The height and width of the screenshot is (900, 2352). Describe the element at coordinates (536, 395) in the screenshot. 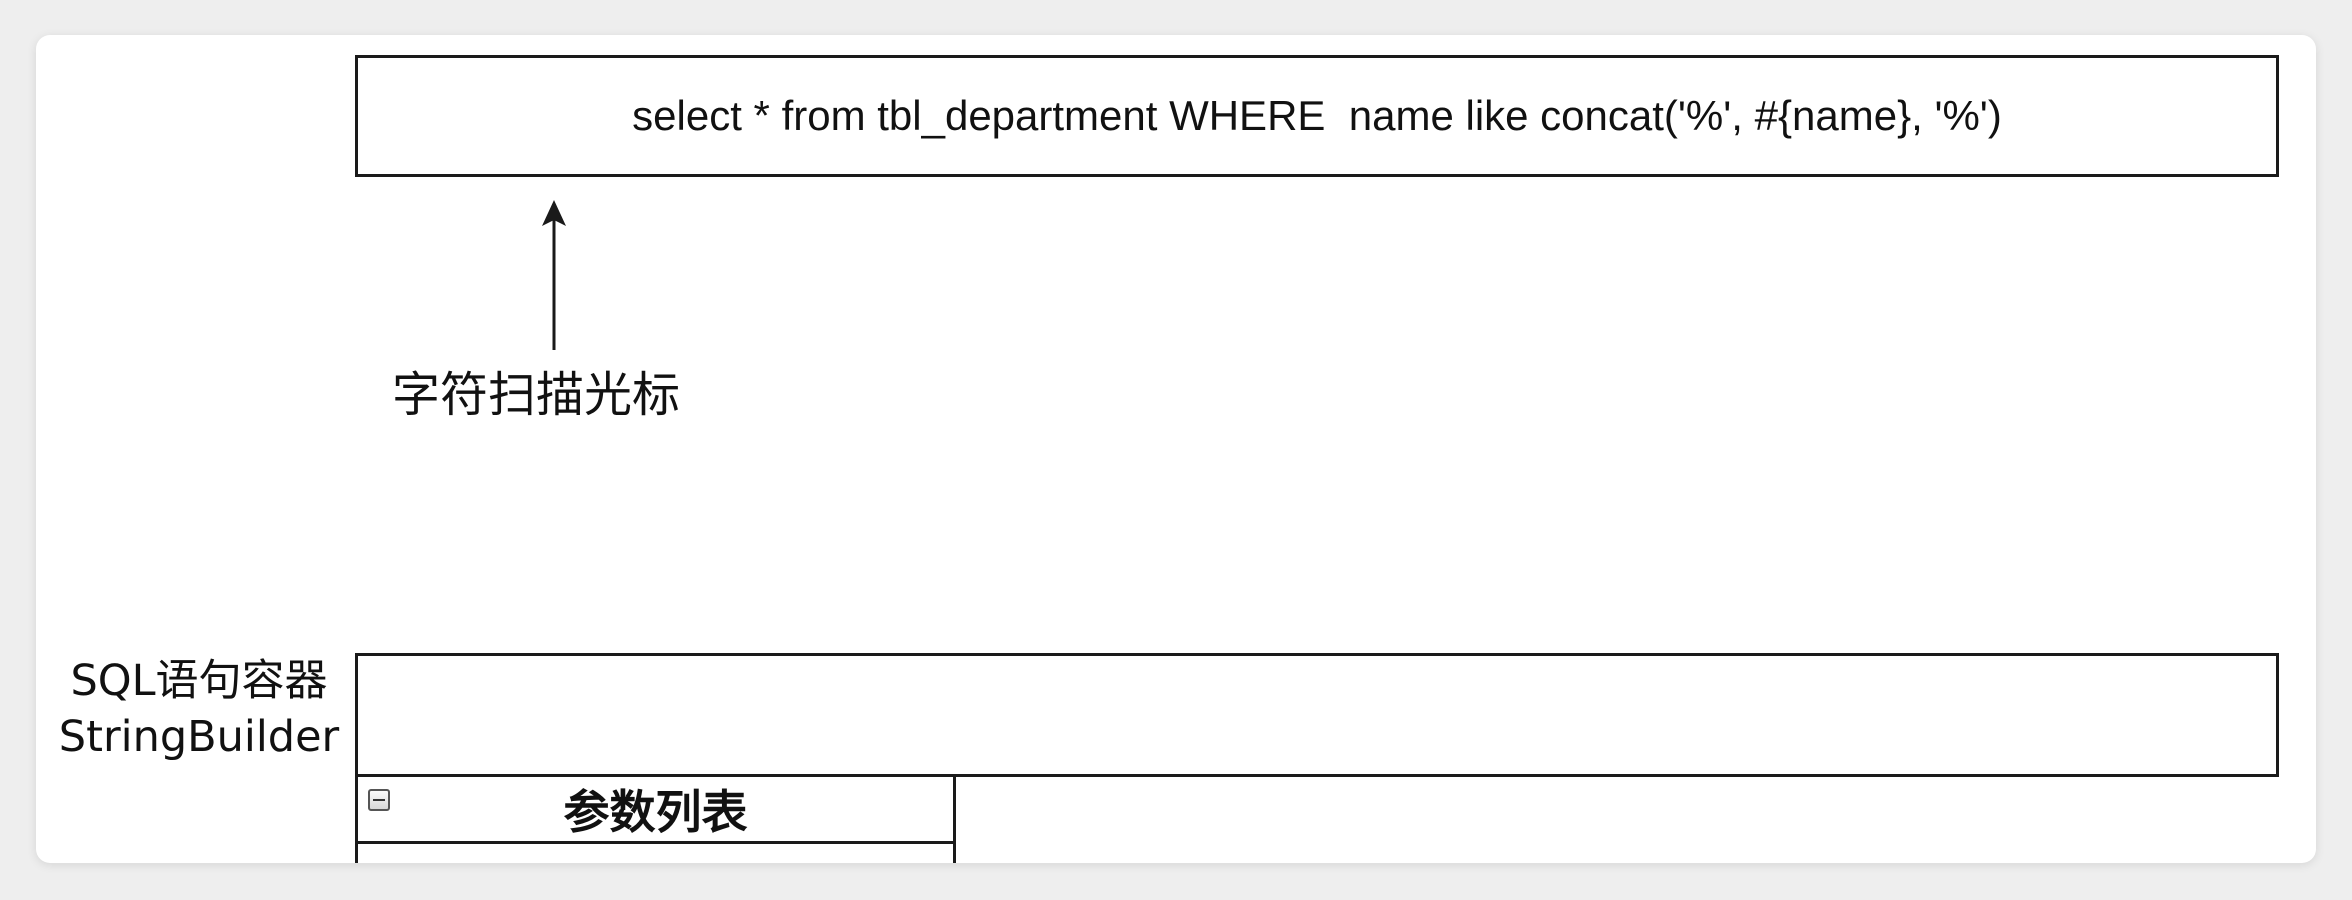

I see `scan-cursor-label: 字符扫描光标` at that location.